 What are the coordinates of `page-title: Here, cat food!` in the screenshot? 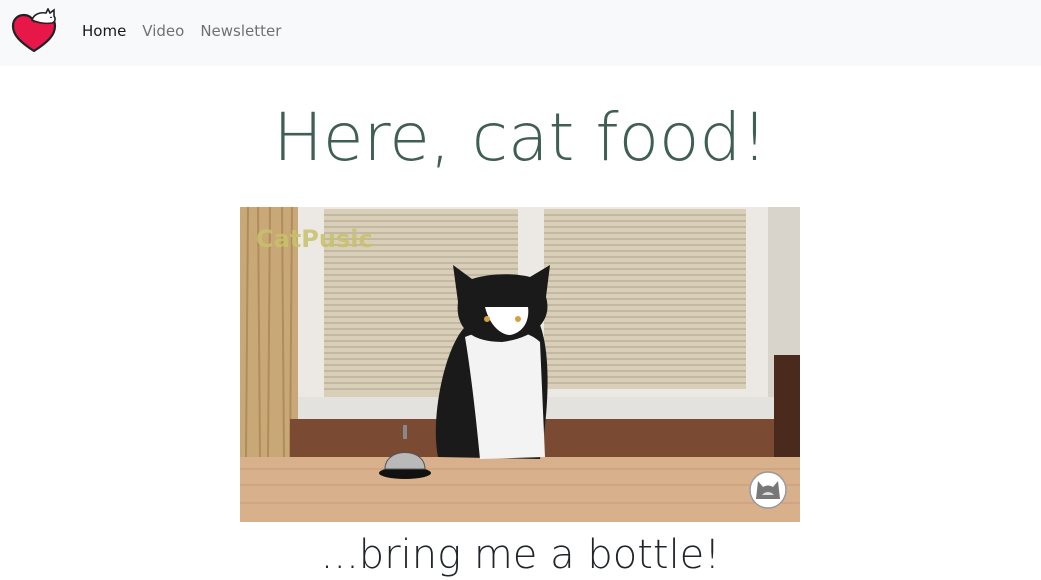 It's located at (520, 137).